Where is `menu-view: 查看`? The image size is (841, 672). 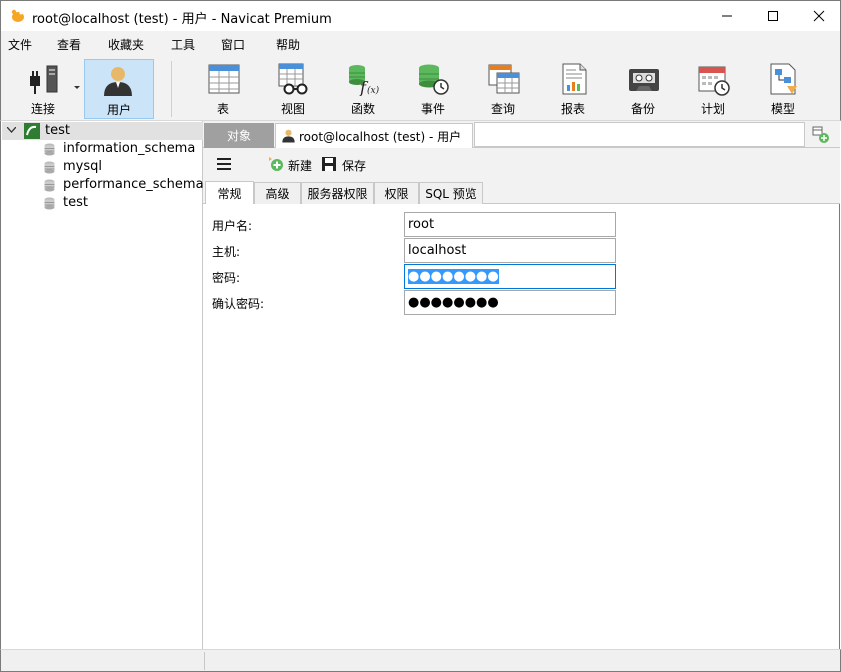
menu-view: 查看 is located at coordinates (69, 44).